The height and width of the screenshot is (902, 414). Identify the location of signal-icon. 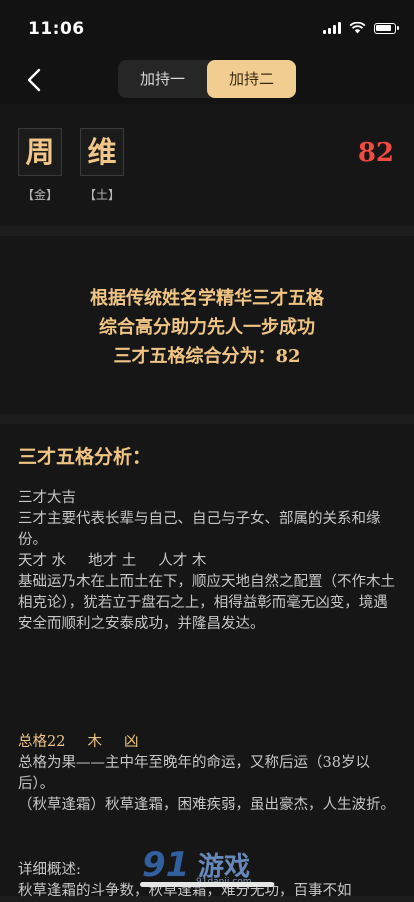
(332, 28).